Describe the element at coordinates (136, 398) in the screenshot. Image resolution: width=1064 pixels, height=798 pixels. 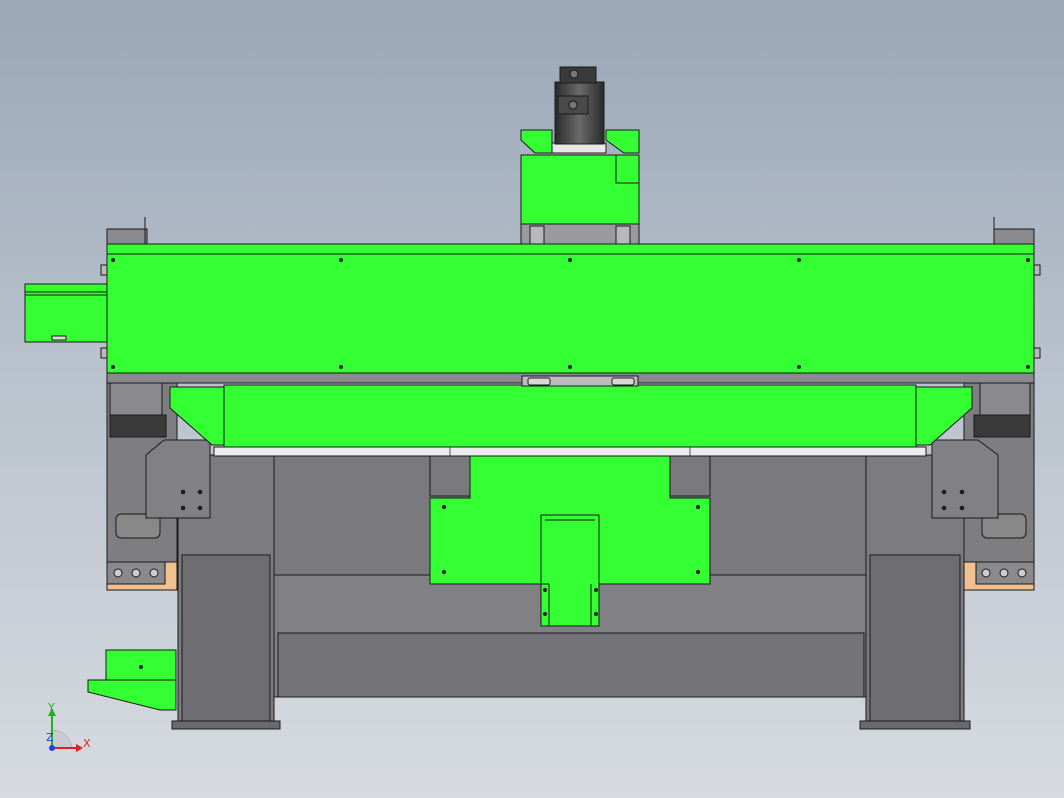
I see `left-frame-upper` at that location.